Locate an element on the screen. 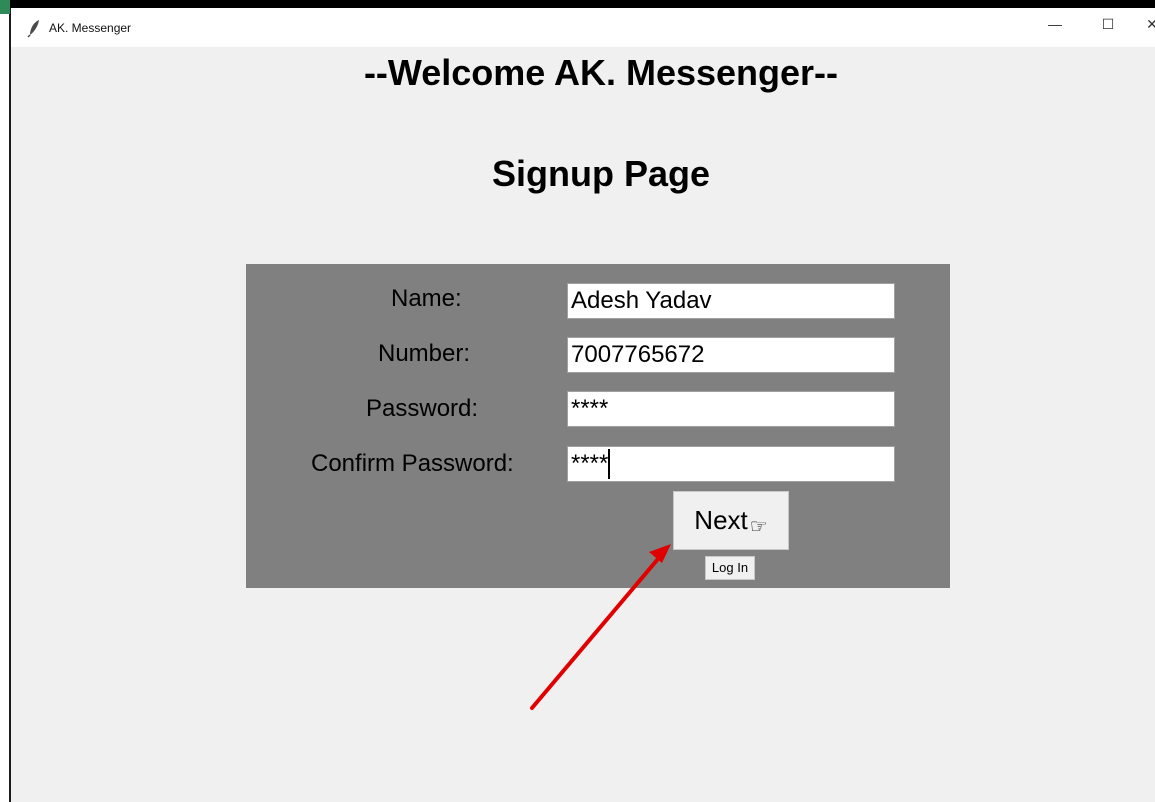 The image size is (1155, 802). next-button-label: Next is located at coordinates (721, 520).